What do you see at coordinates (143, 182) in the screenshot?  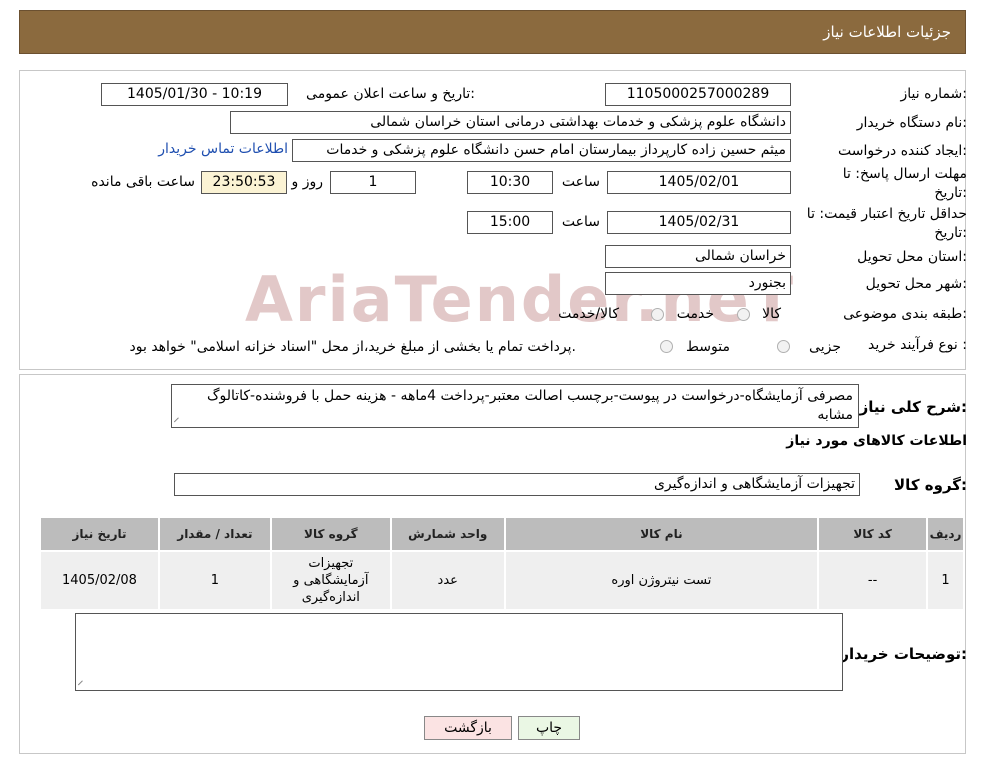 I see `remaining-label: ساعت باقی مانده` at bounding box center [143, 182].